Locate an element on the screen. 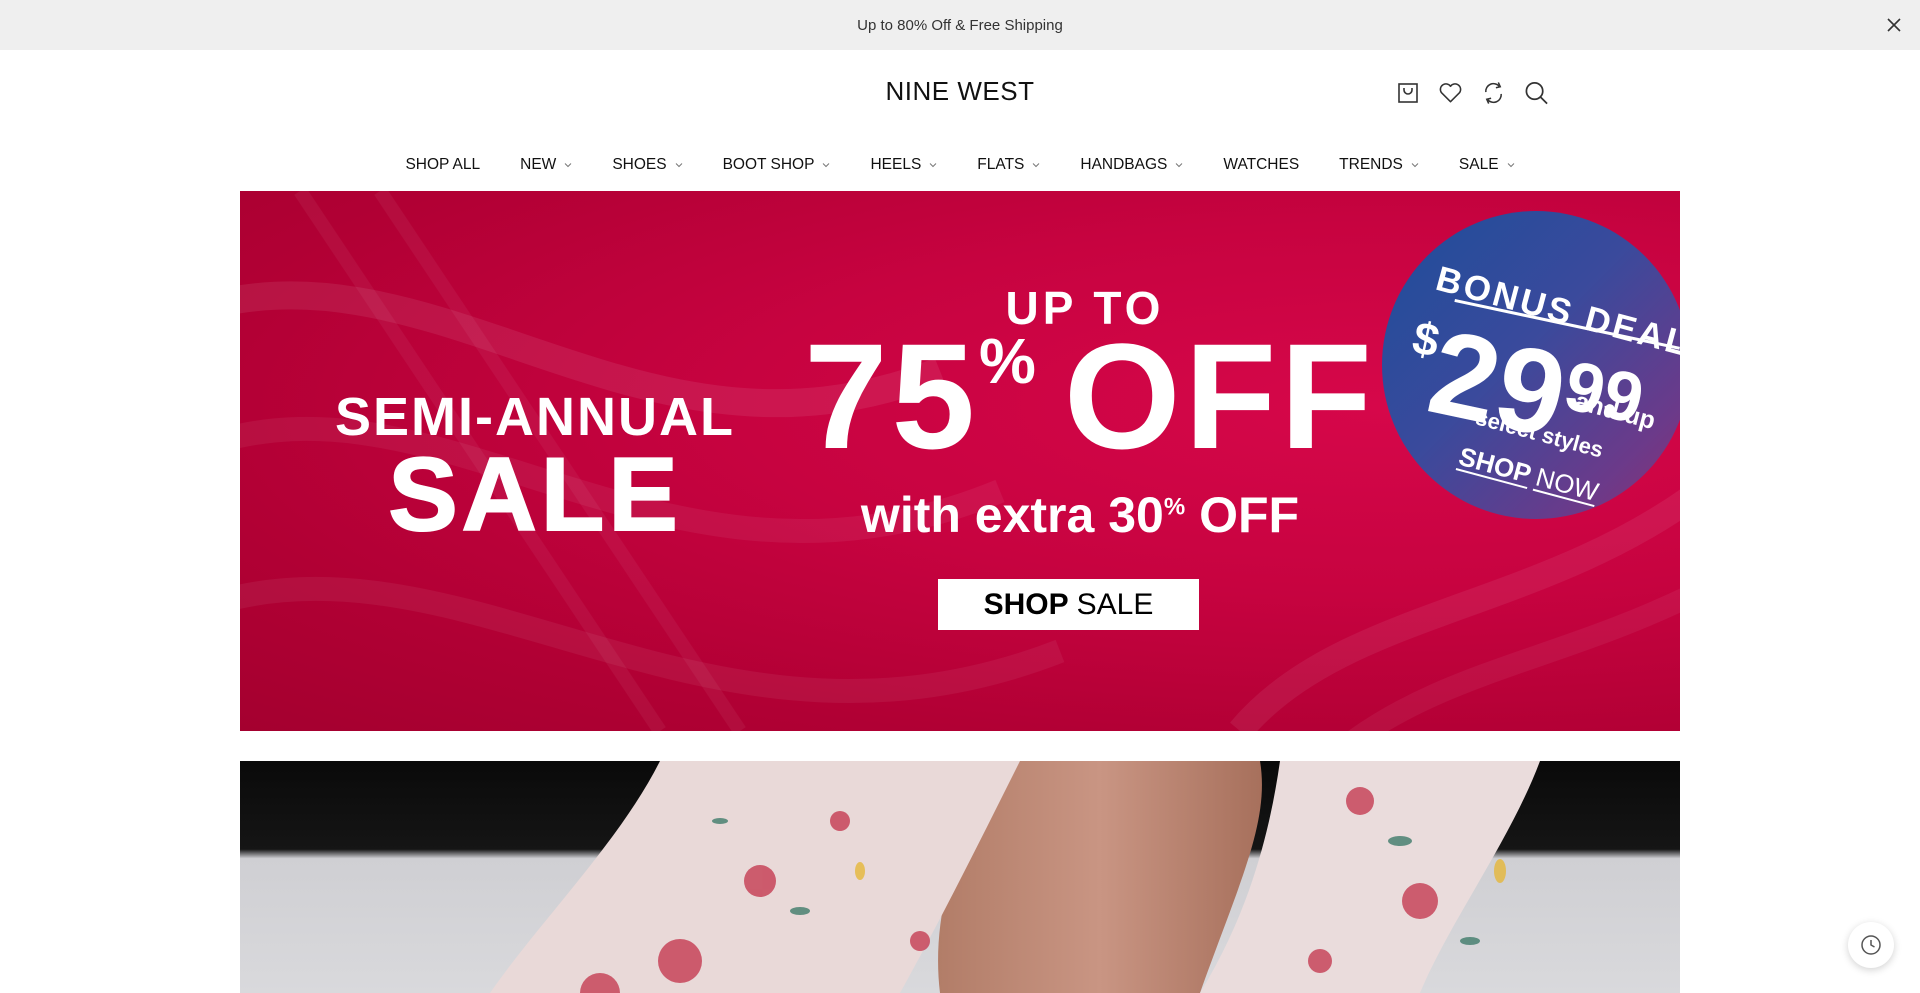 This screenshot has height=993, width=1920. nav-item-boot-shop: BOOT SHOP is located at coordinates (777, 165).